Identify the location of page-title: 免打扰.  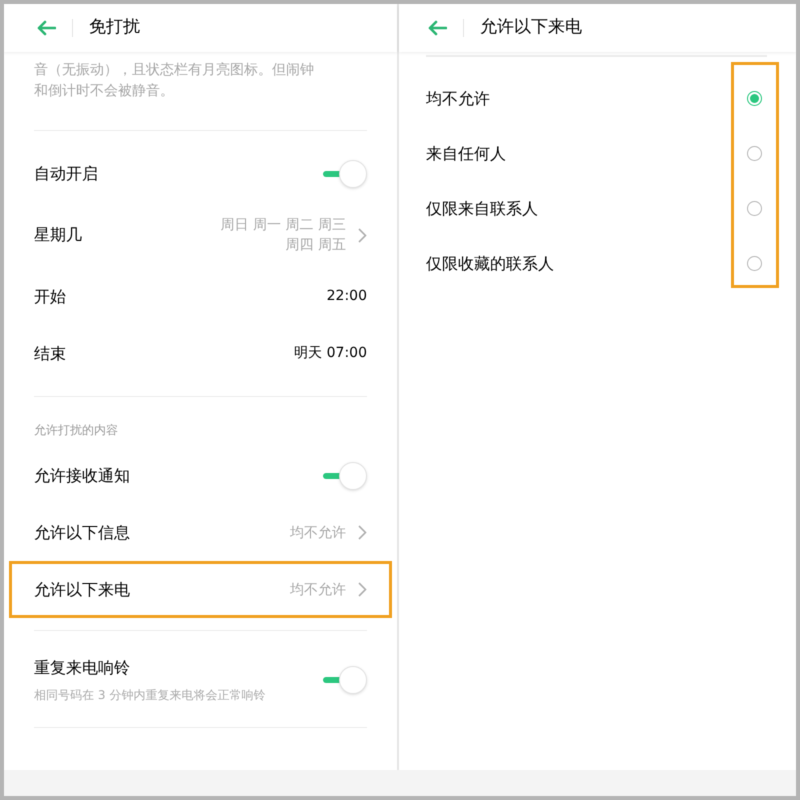
(114, 28).